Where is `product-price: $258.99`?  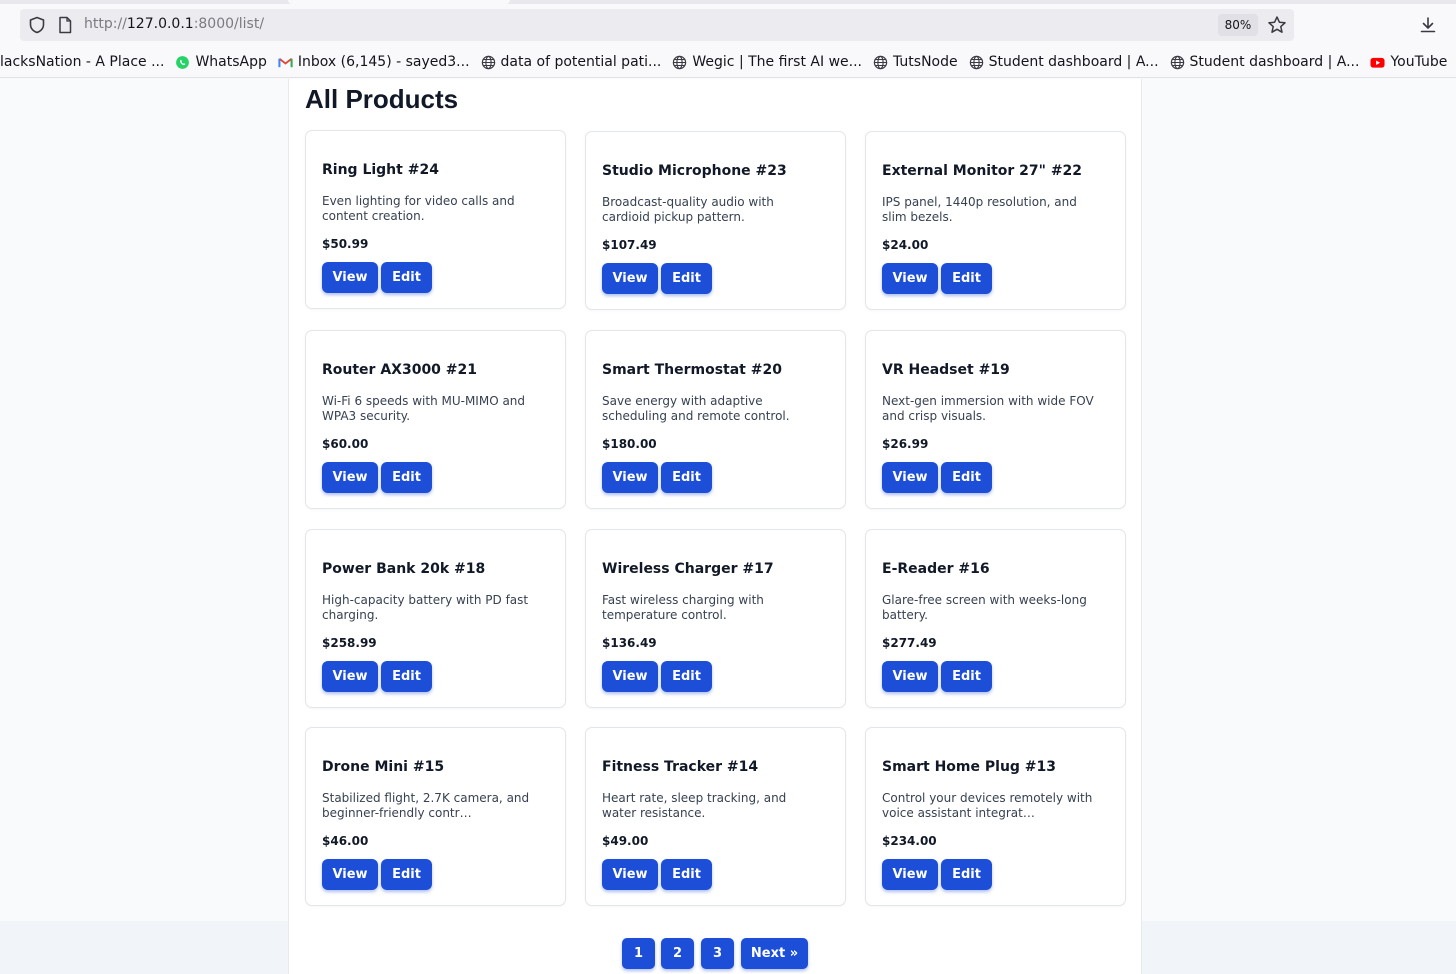
product-price: $258.99 is located at coordinates (349, 643).